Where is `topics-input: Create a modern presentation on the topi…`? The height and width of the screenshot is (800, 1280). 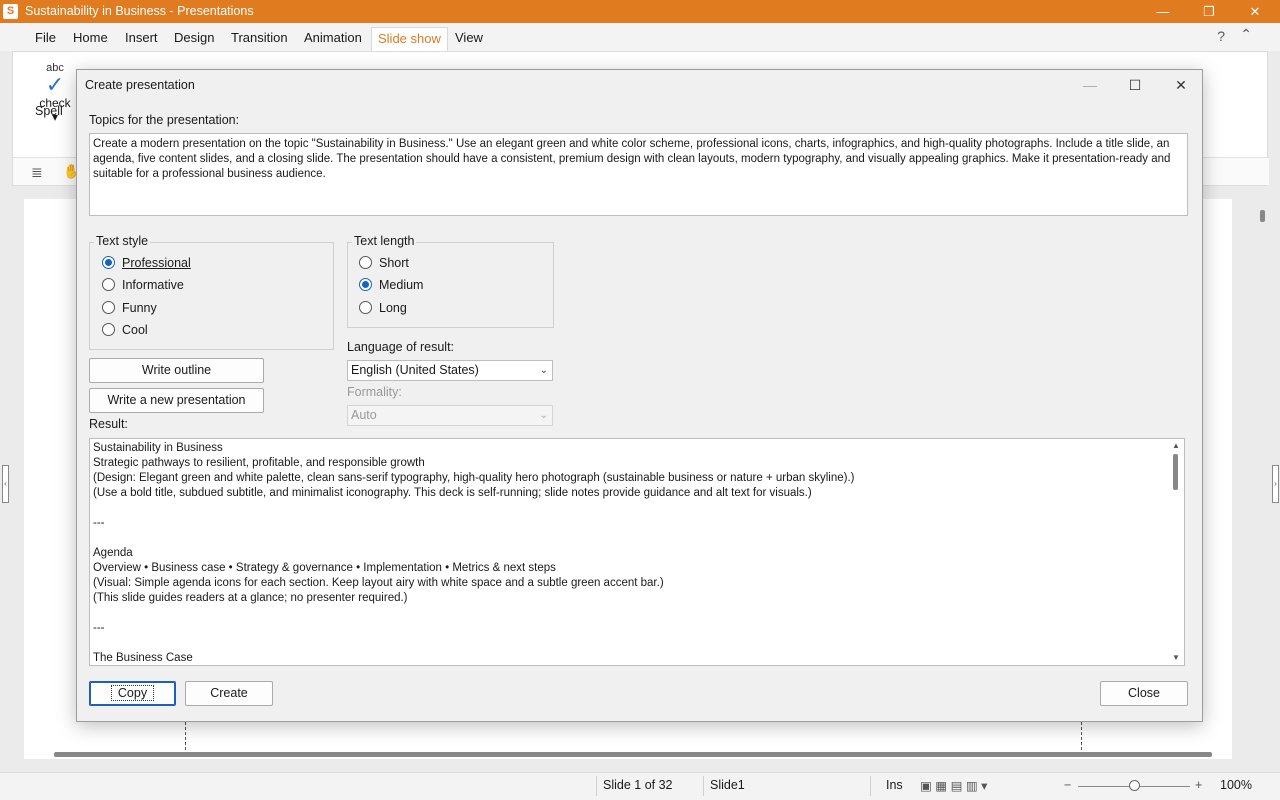
topics-input: Create a modern presentation on the topi… is located at coordinates (638, 174).